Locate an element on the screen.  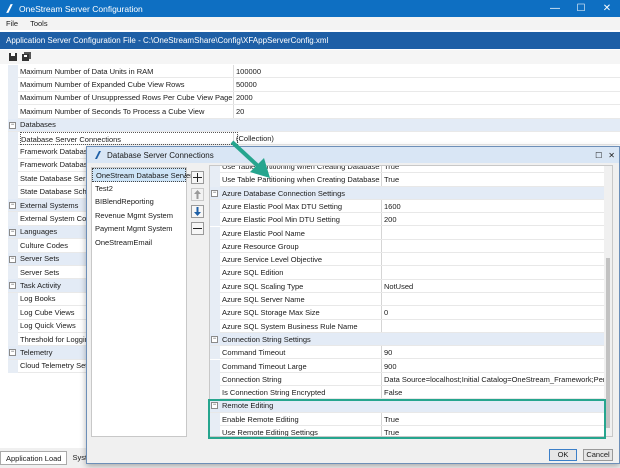
property-row: Azure Resource Group is located at coordinates (407, 246).